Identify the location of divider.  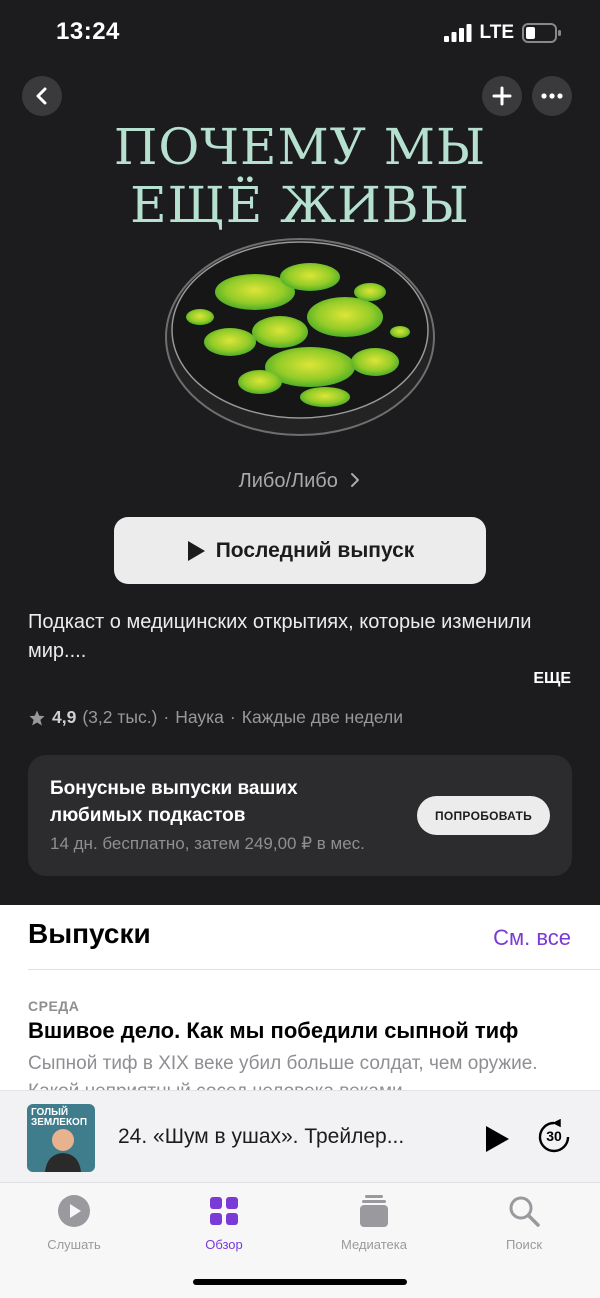
(314, 969).